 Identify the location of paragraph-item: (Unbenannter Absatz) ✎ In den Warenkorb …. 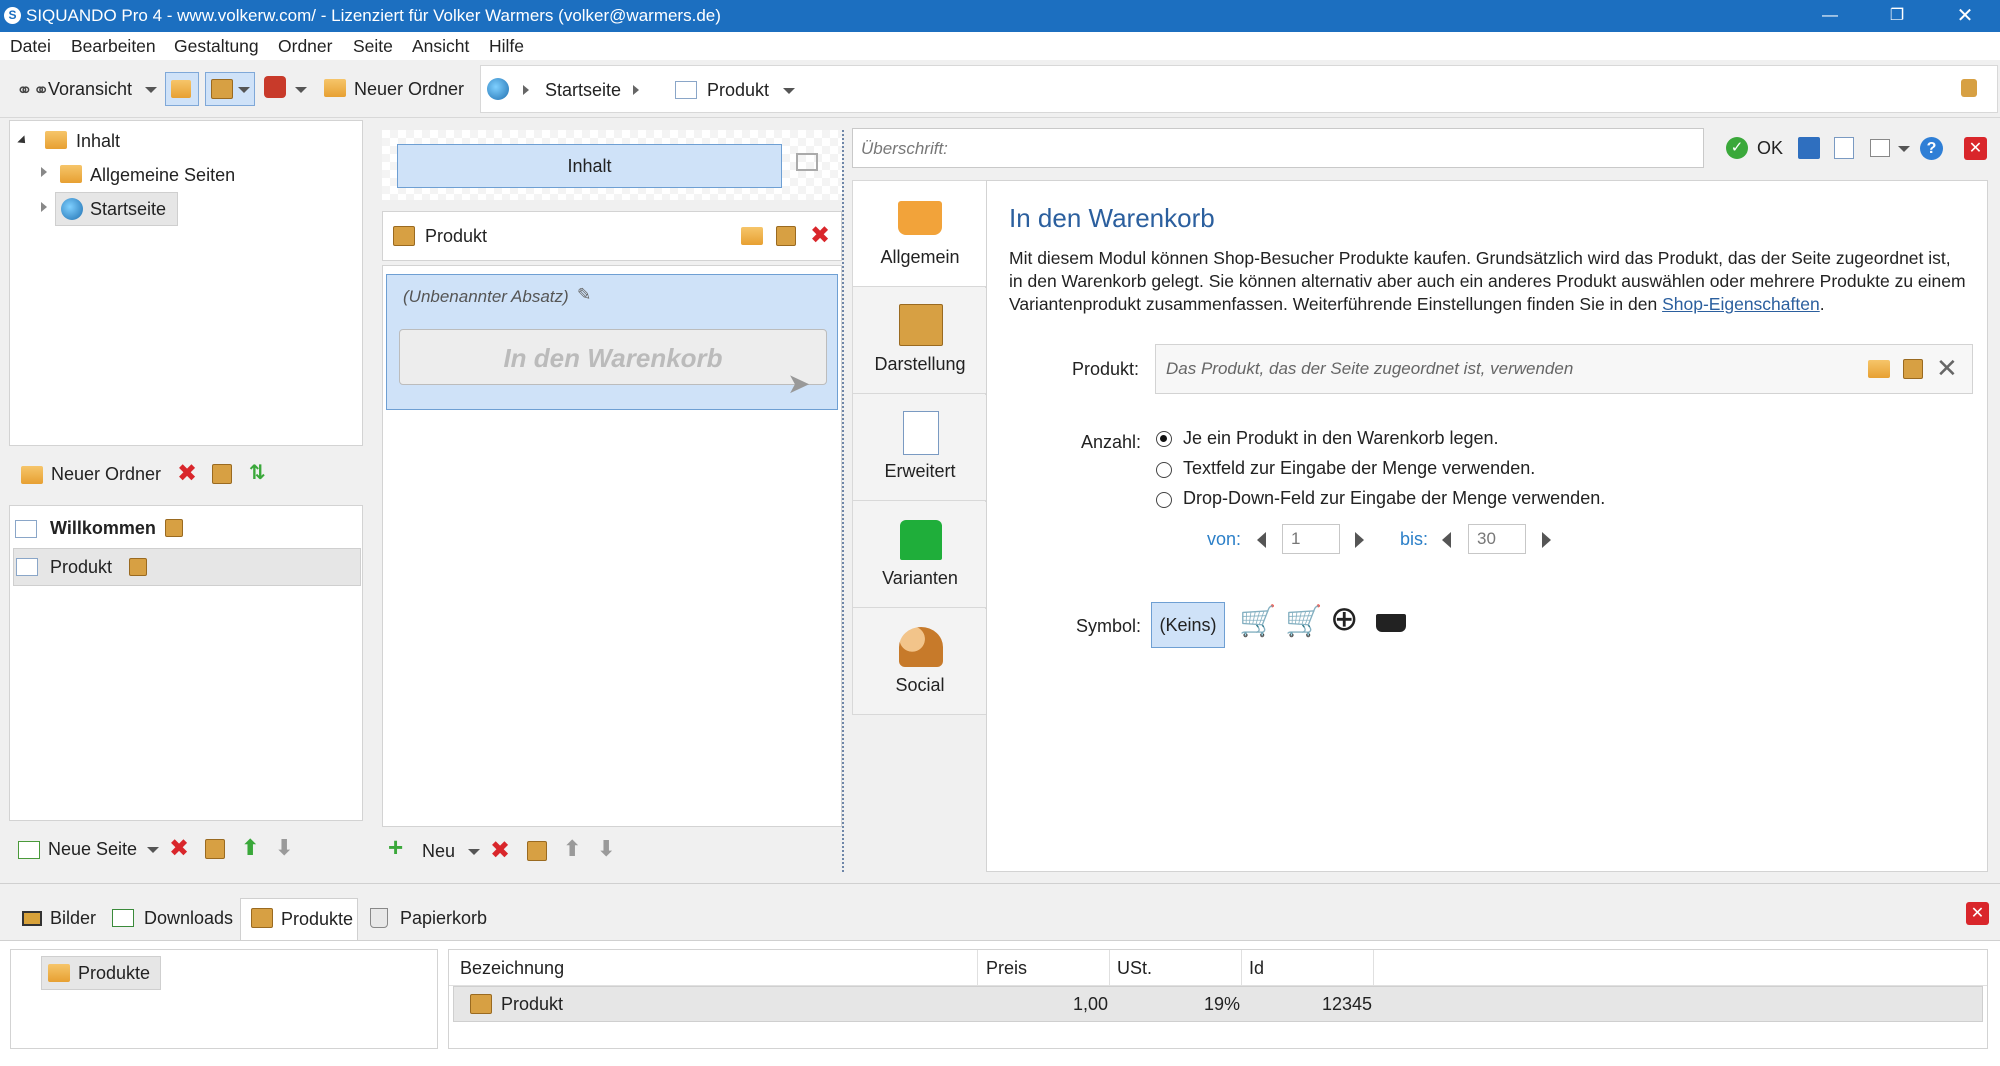
(612, 342).